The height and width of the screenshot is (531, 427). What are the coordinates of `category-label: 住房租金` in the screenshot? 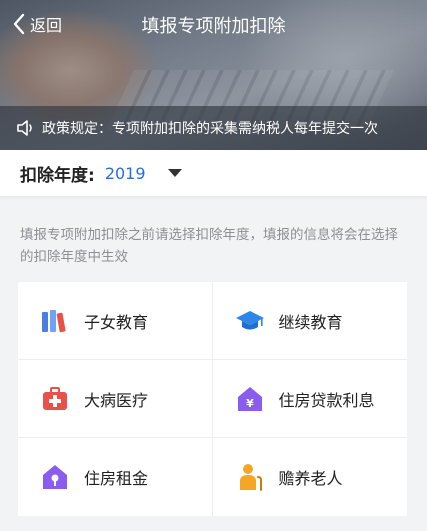 It's located at (116, 478).